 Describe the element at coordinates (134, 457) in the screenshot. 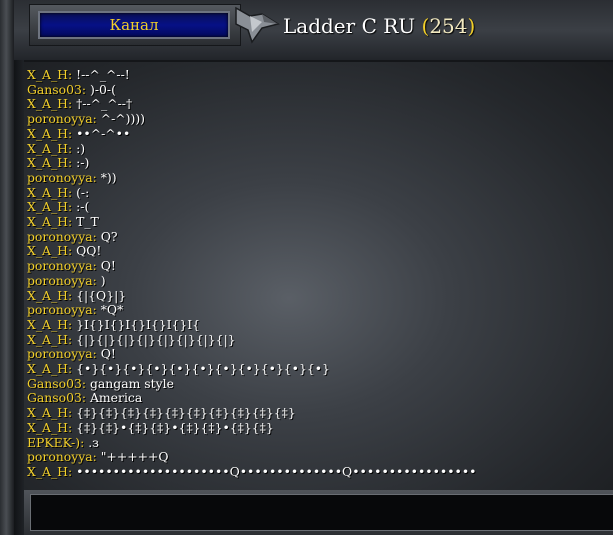

I see `chat-text: "+++++Q` at that location.